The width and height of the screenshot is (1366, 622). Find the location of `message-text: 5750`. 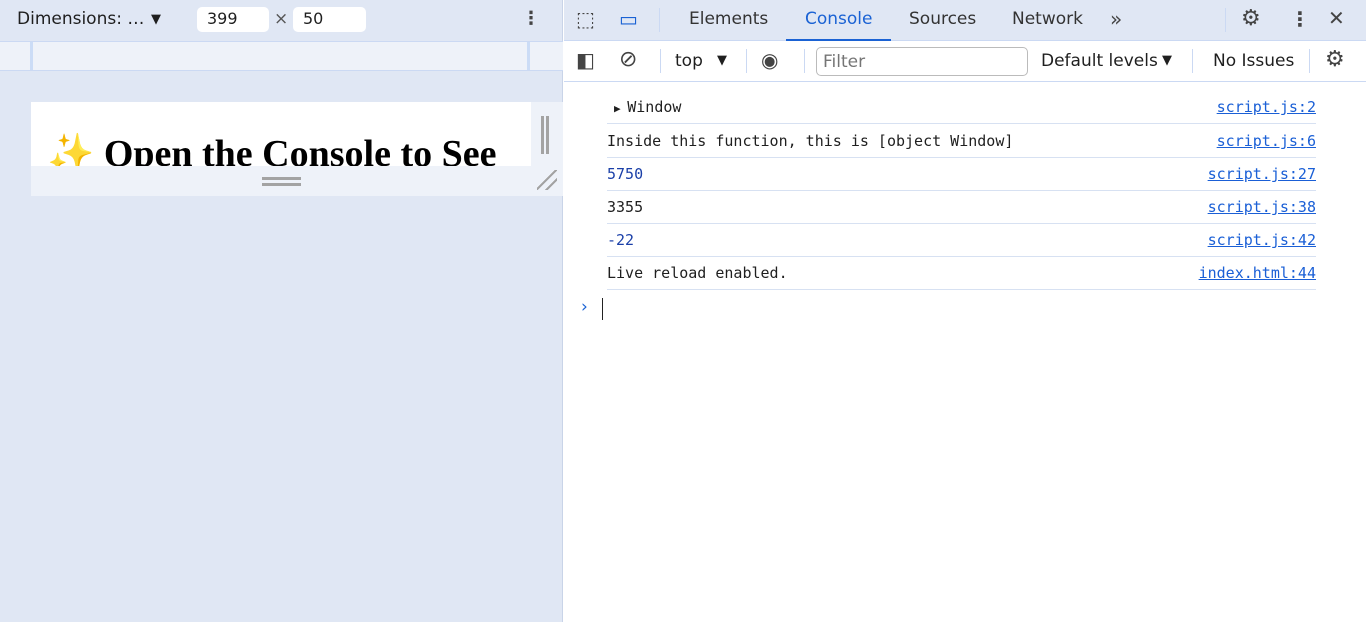

message-text: 5750 is located at coordinates (625, 174).